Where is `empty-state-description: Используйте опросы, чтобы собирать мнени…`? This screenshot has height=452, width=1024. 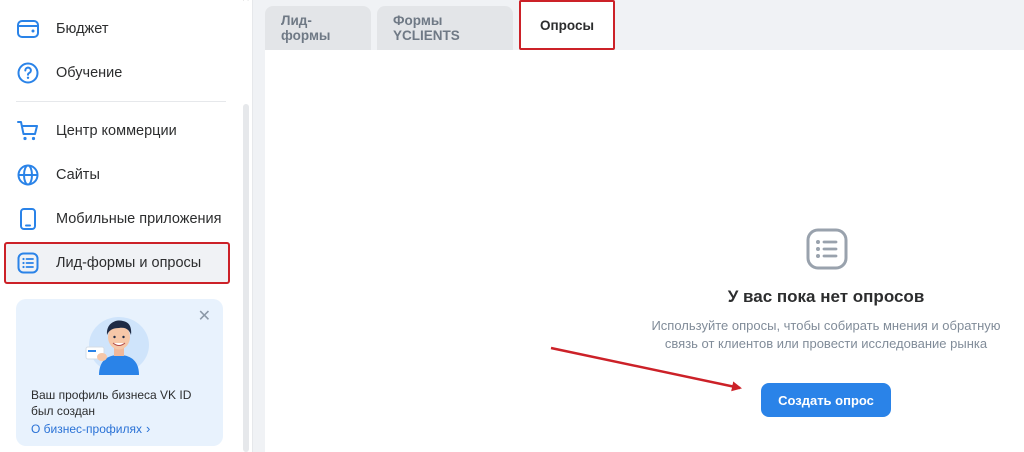 empty-state-description: Используйте опросы, чтобы собирать мнени… is located at coordinates (826, 334).